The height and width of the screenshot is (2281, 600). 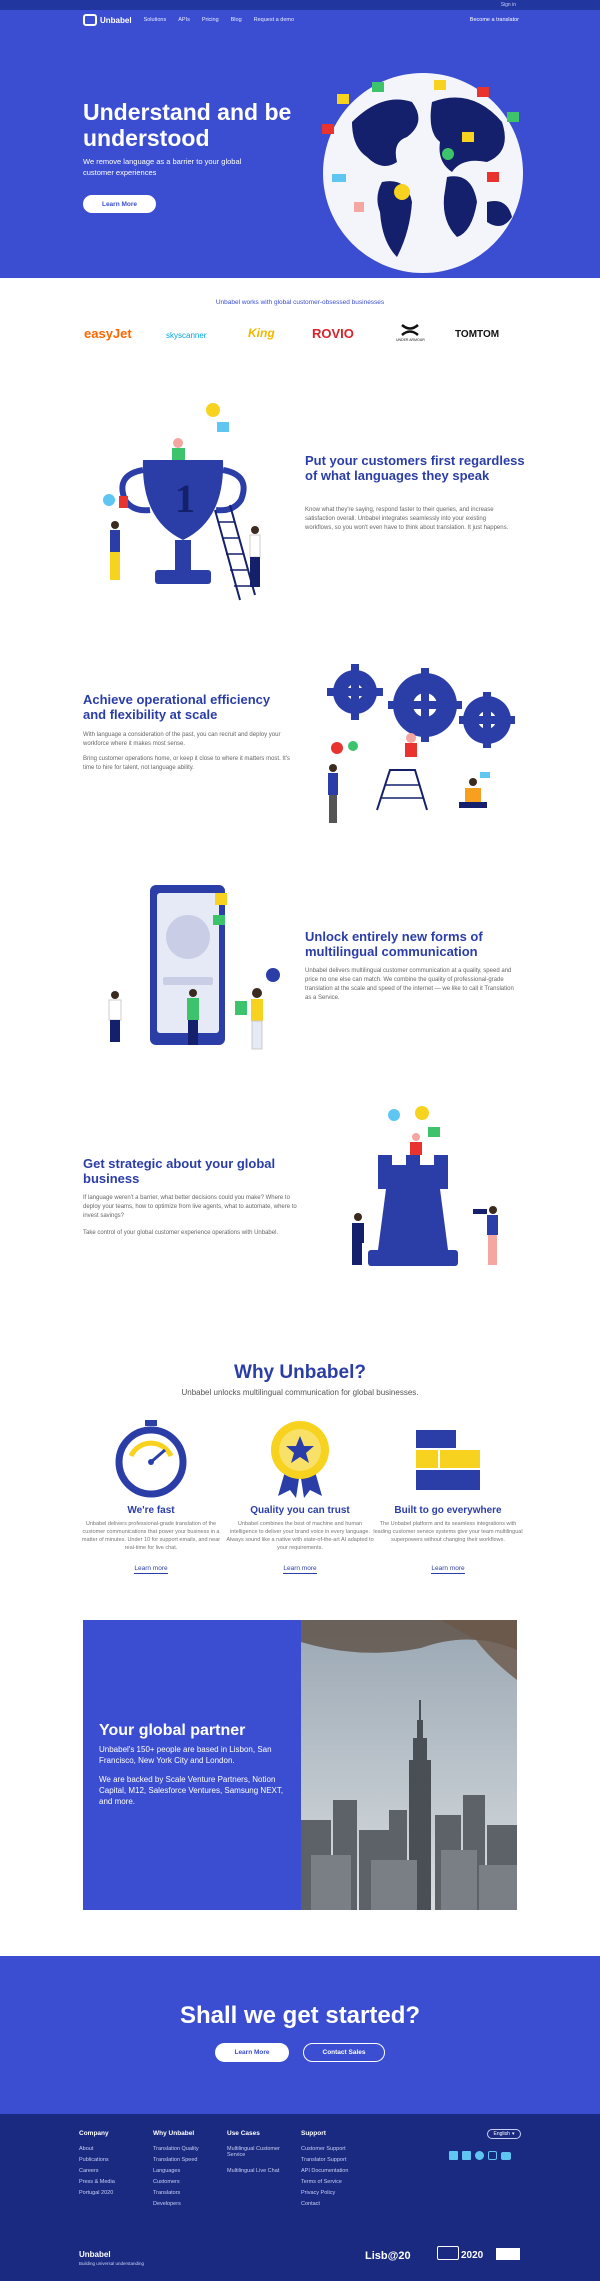 I want to click on card-quality-learn-more: Learn more, so click(x=300, y=1569).